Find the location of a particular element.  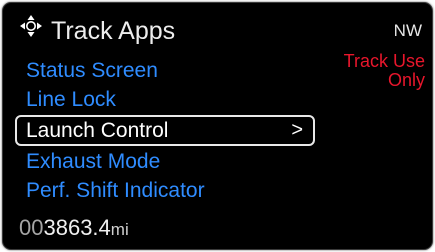

menu-item-exhaust-mode: Exhaust Mode is located at coordinates (170, 161).